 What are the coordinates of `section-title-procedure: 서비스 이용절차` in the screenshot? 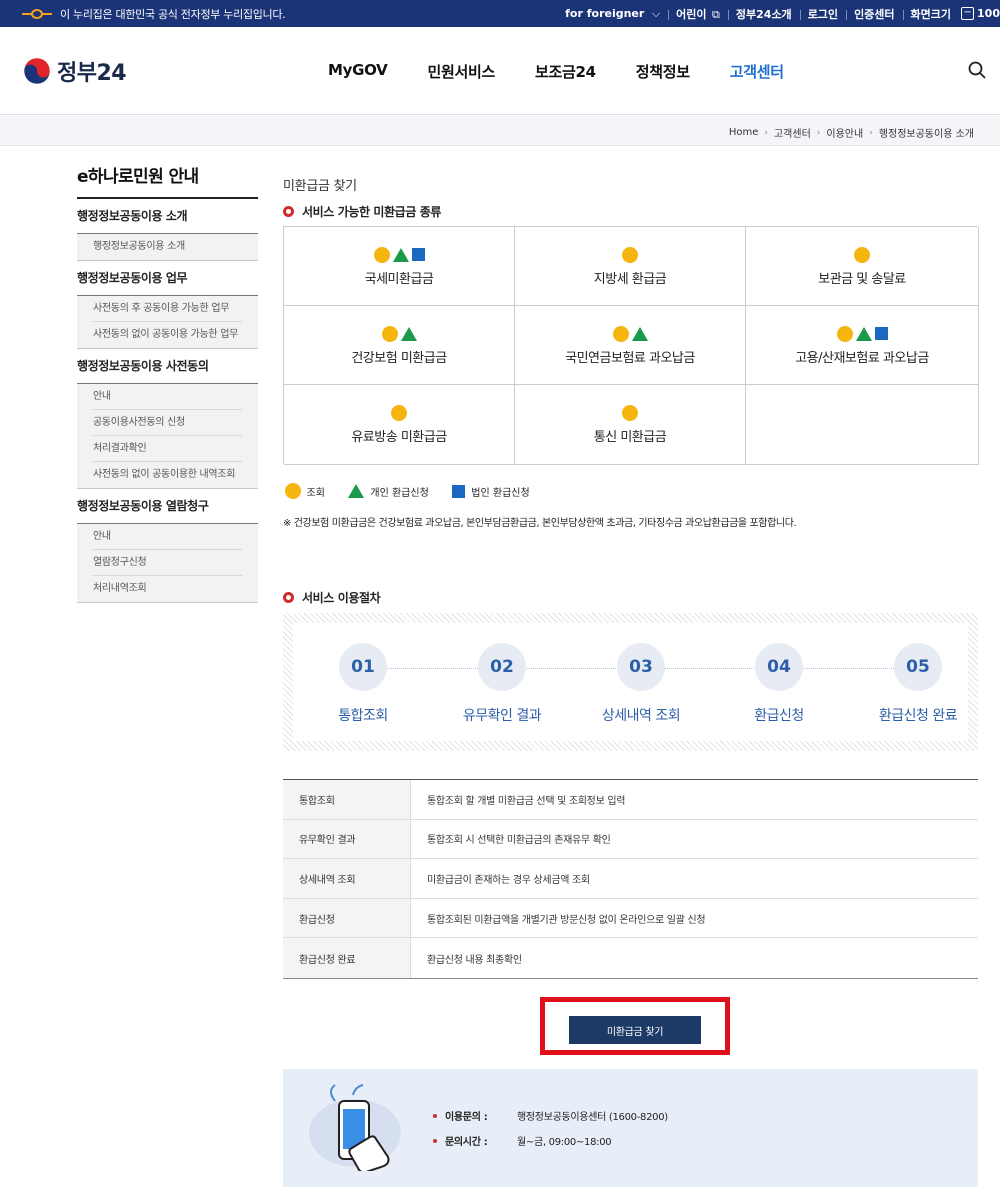 It's located at (332, 597).